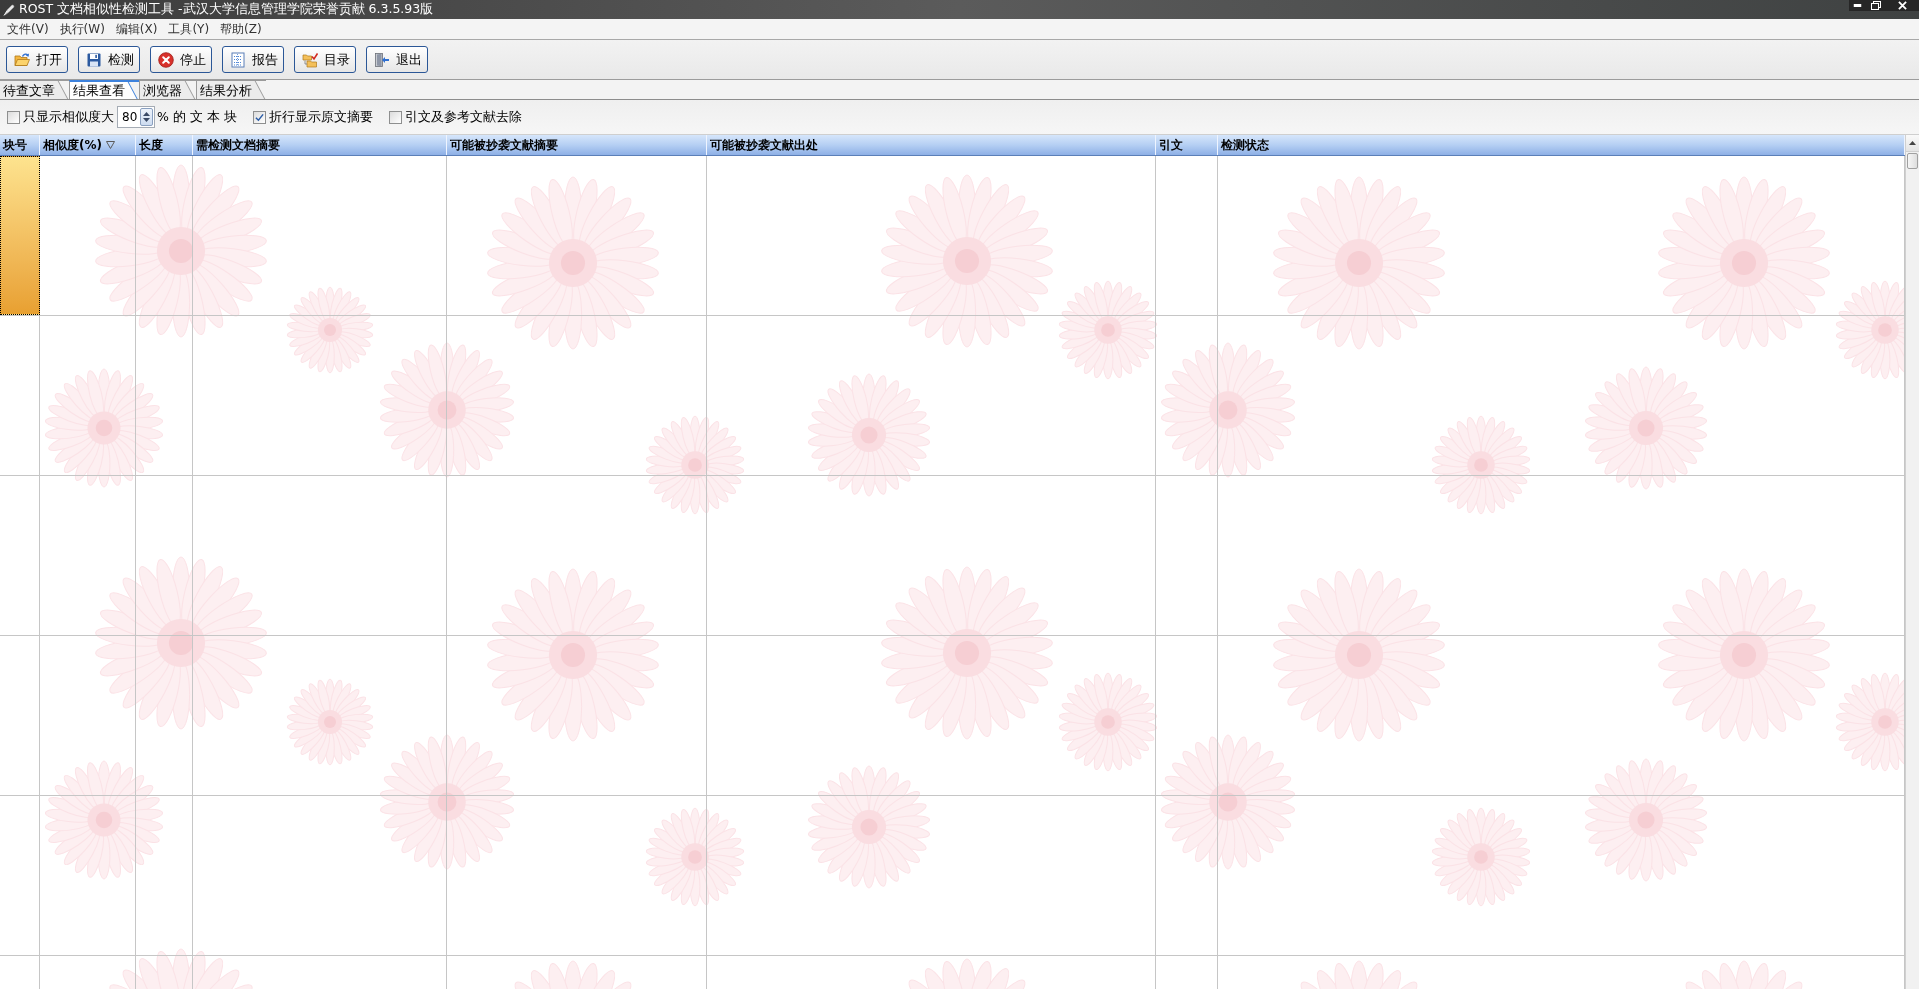  What do you see at coordinates (1912, 562) in the screenshot?
I see `scrollbar` at bounding box center [1912, 562].